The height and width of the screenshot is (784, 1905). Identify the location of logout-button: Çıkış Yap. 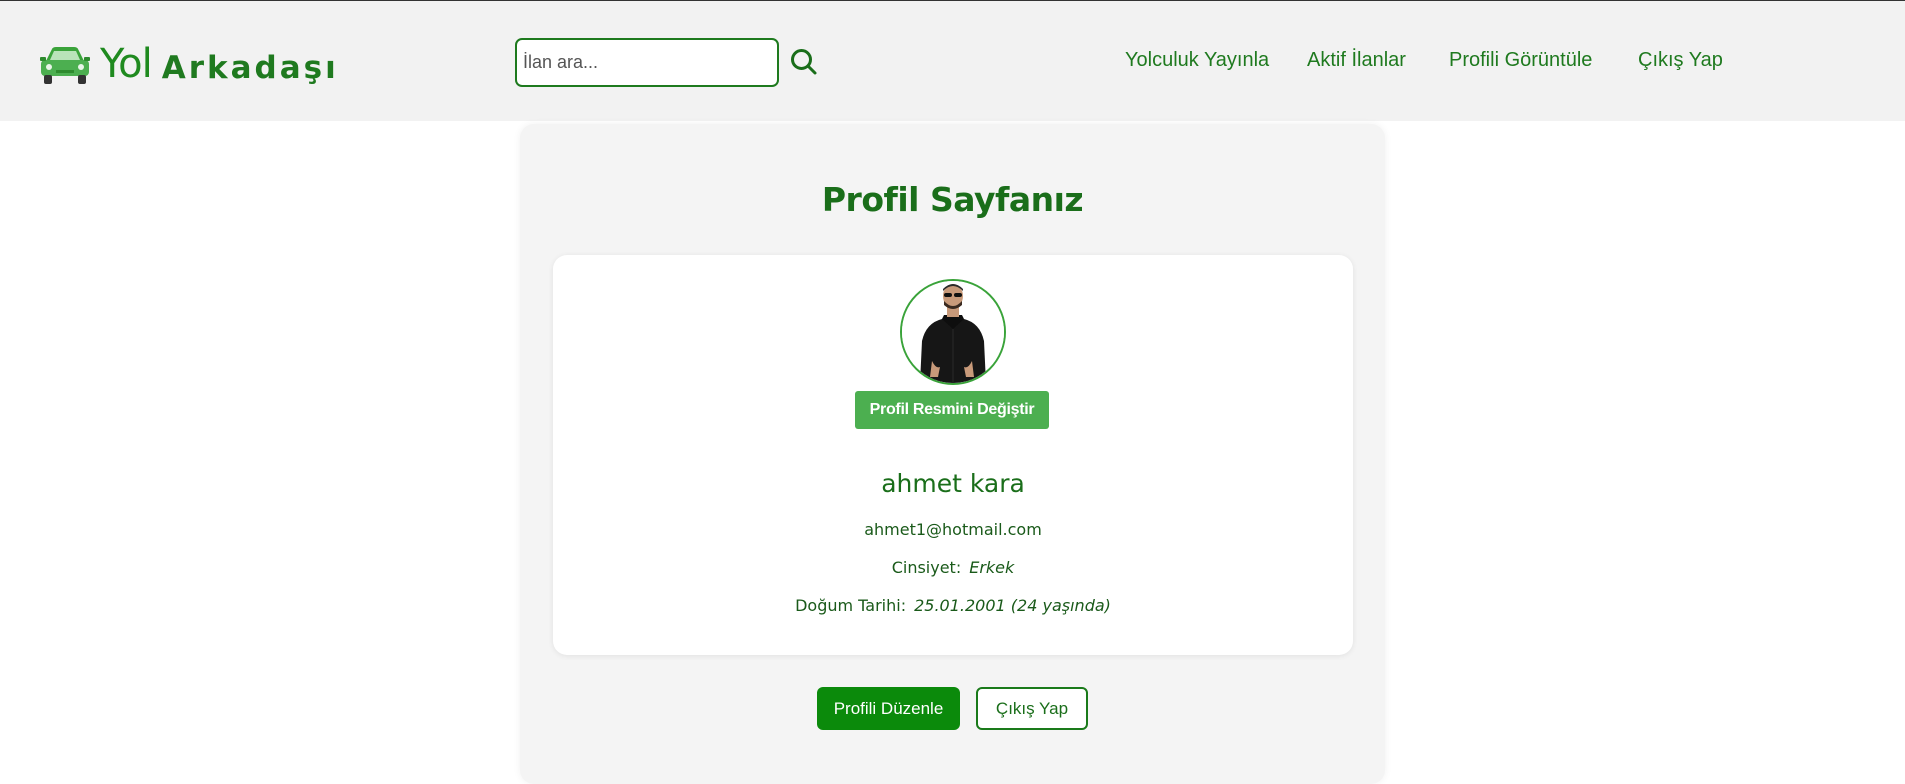
(1032, 708).